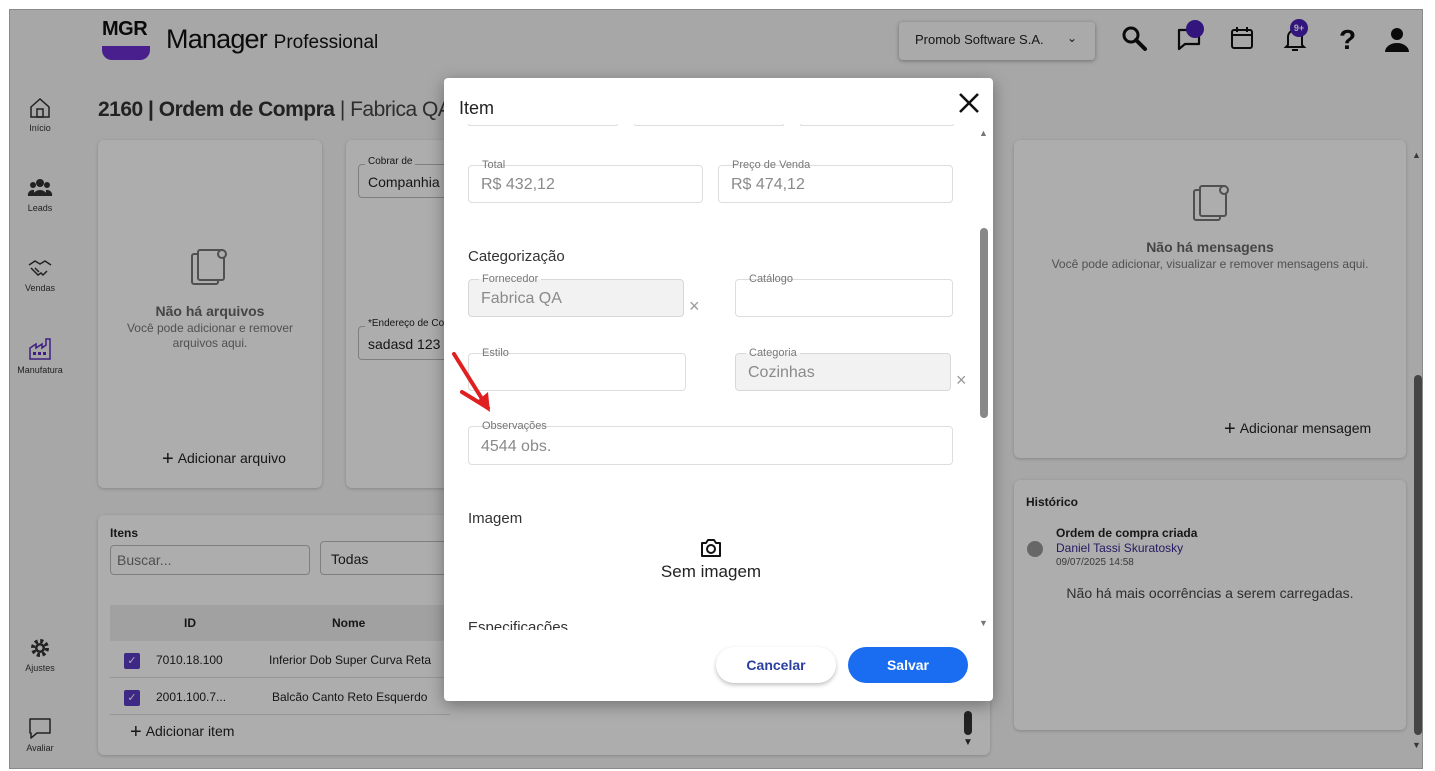  Describe the element at coordinates (576, 295) in the screenshot. I see `supplier-field: Fornecedor Fabrica QA` at that location.